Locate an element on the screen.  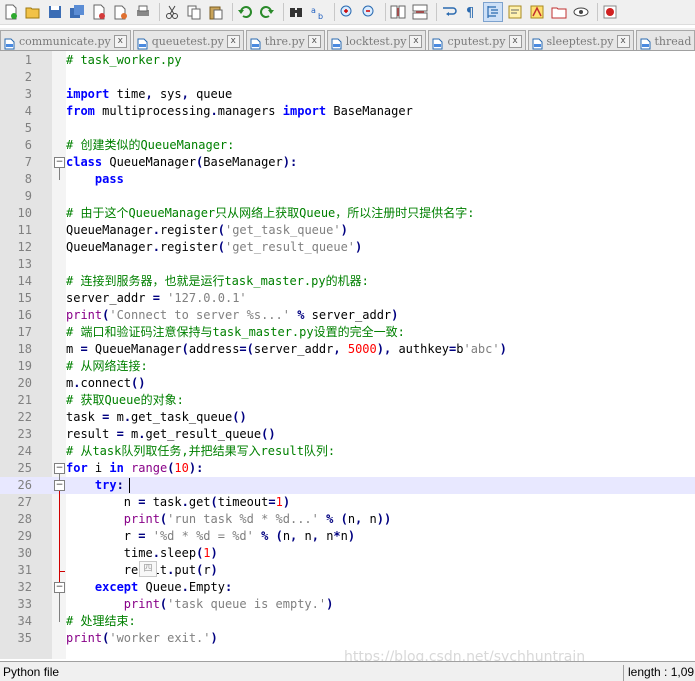
cut-icon is located at coordinates (172, 12).